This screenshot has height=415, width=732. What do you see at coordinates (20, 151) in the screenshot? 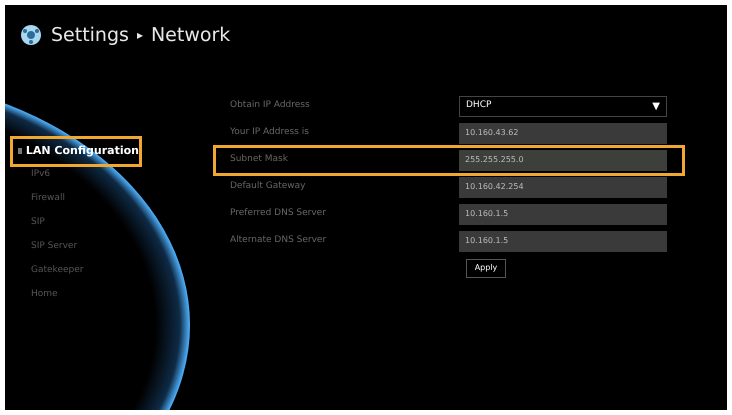
I see `bullet-icon` at bounding box center [20, 151].